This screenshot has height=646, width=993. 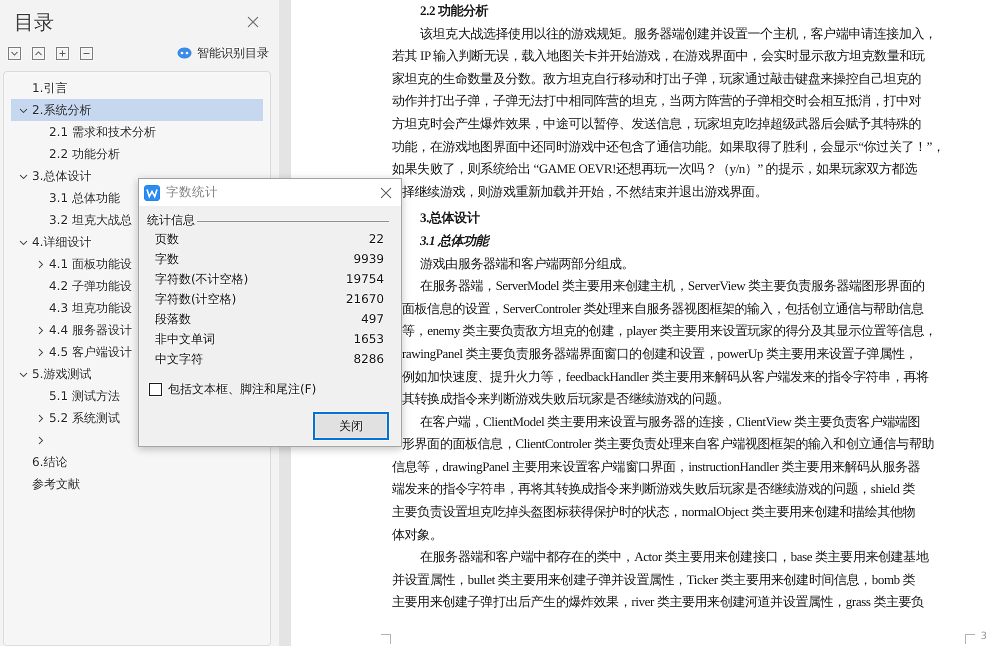 I want to click on body-text-line: 在服务器端和客户端中都存在的类中，Actor 类主要用来创建接口，base 类主要用来创建基地, so click(x=674, y=557).